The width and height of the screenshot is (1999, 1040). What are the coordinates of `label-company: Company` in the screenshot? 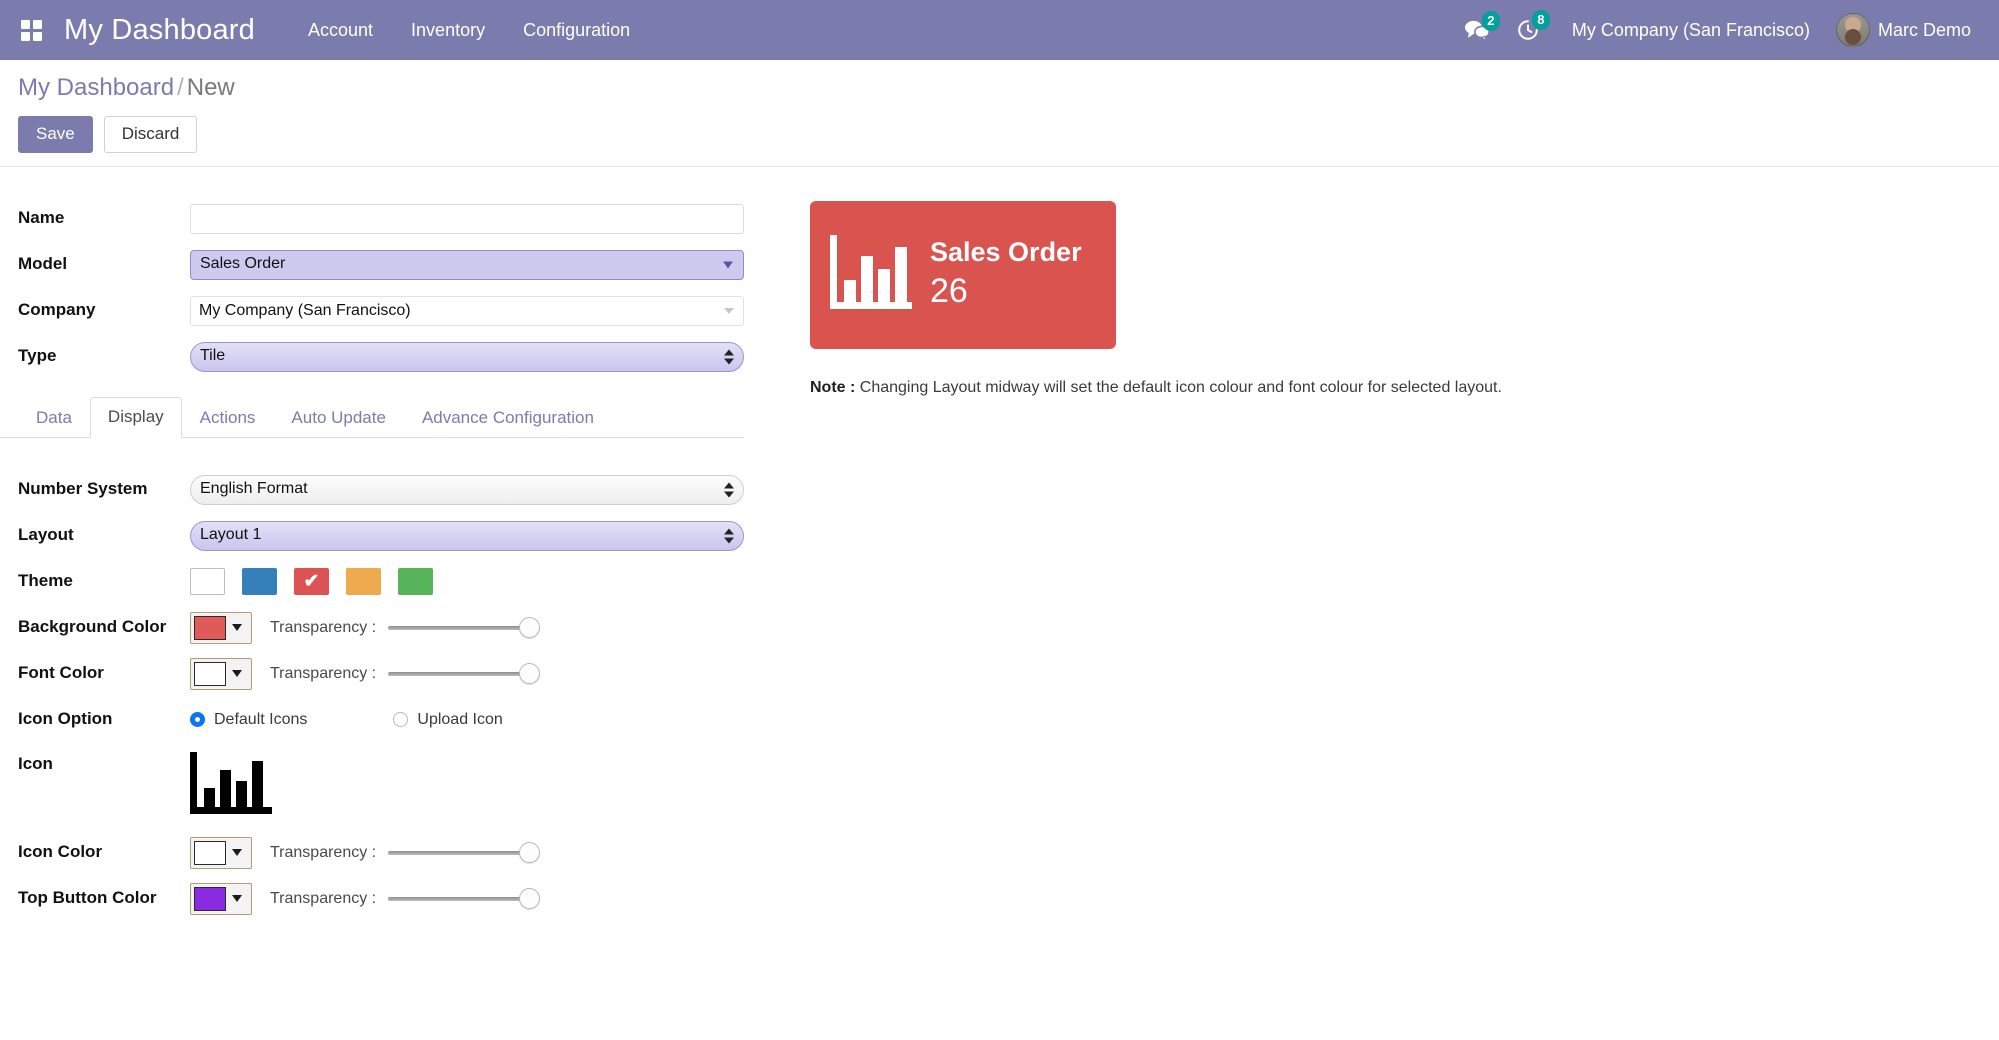 It's located at (57, 310).